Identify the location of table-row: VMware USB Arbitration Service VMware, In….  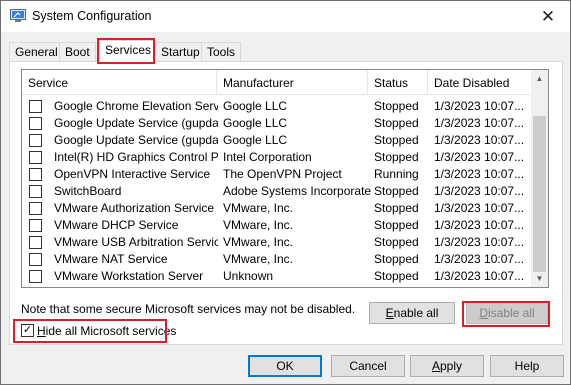
(276, 242).